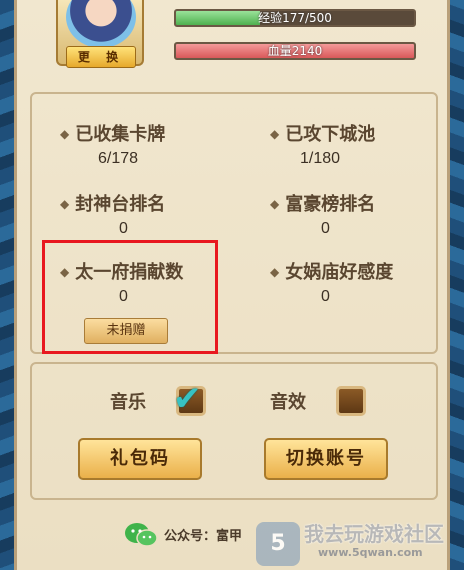  What do you see at coordinates (123, 228) in the screenshot?
I see `fengshen-rank-value: 0` at bounding box center [123, 228].